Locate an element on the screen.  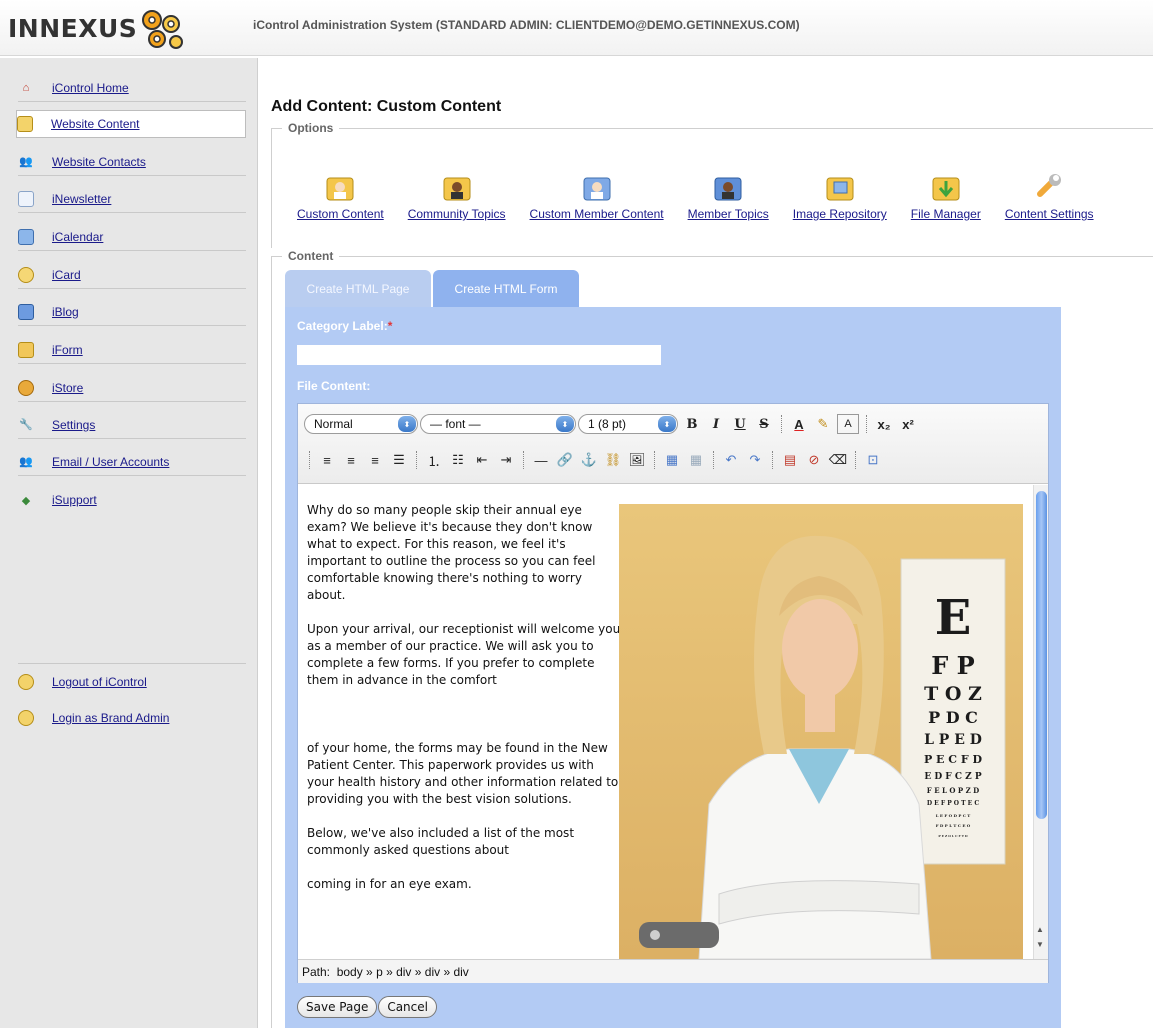
text-box-icon: A is located at coordinates (848, 424).